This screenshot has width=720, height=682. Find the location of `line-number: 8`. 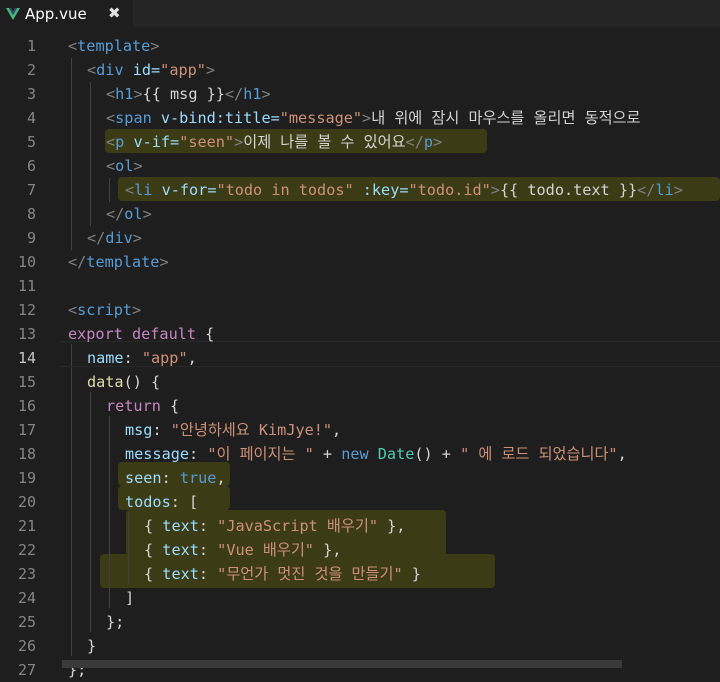

line-number: 8 is located at coordinates (31, 214).